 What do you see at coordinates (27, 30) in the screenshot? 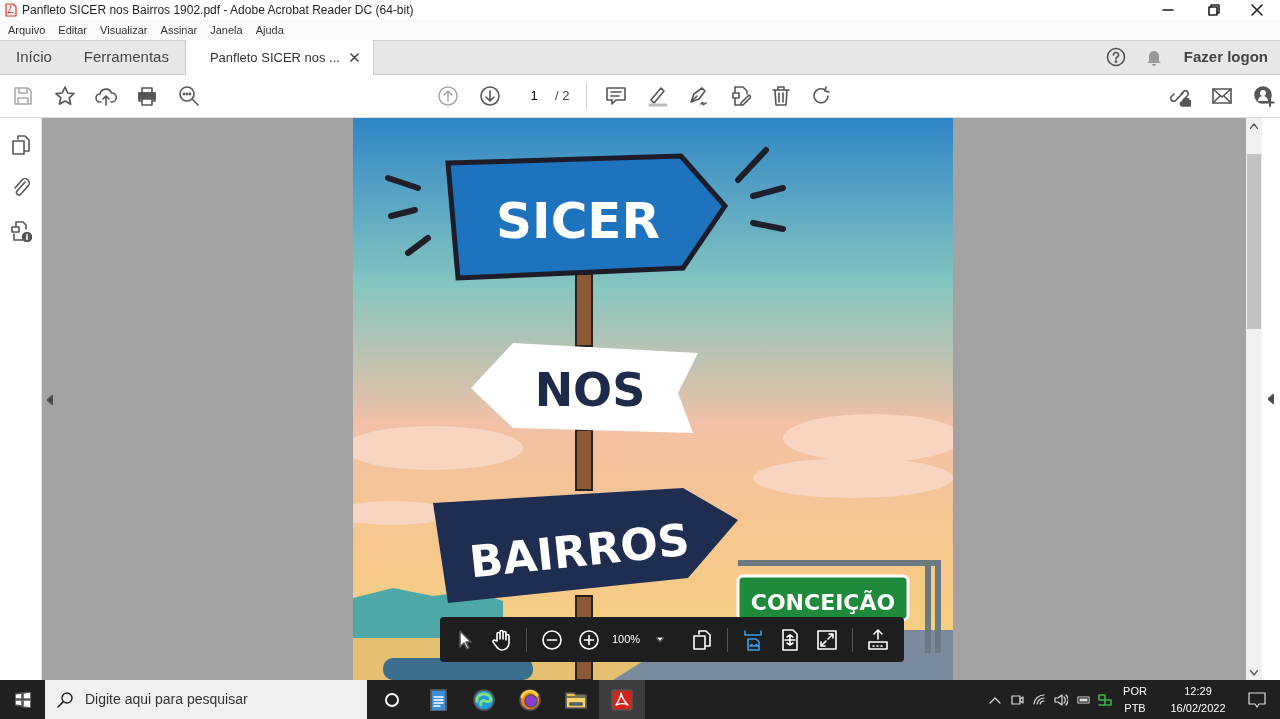
I see `menu-item: Arquivo` at bounding box center [27, 30].